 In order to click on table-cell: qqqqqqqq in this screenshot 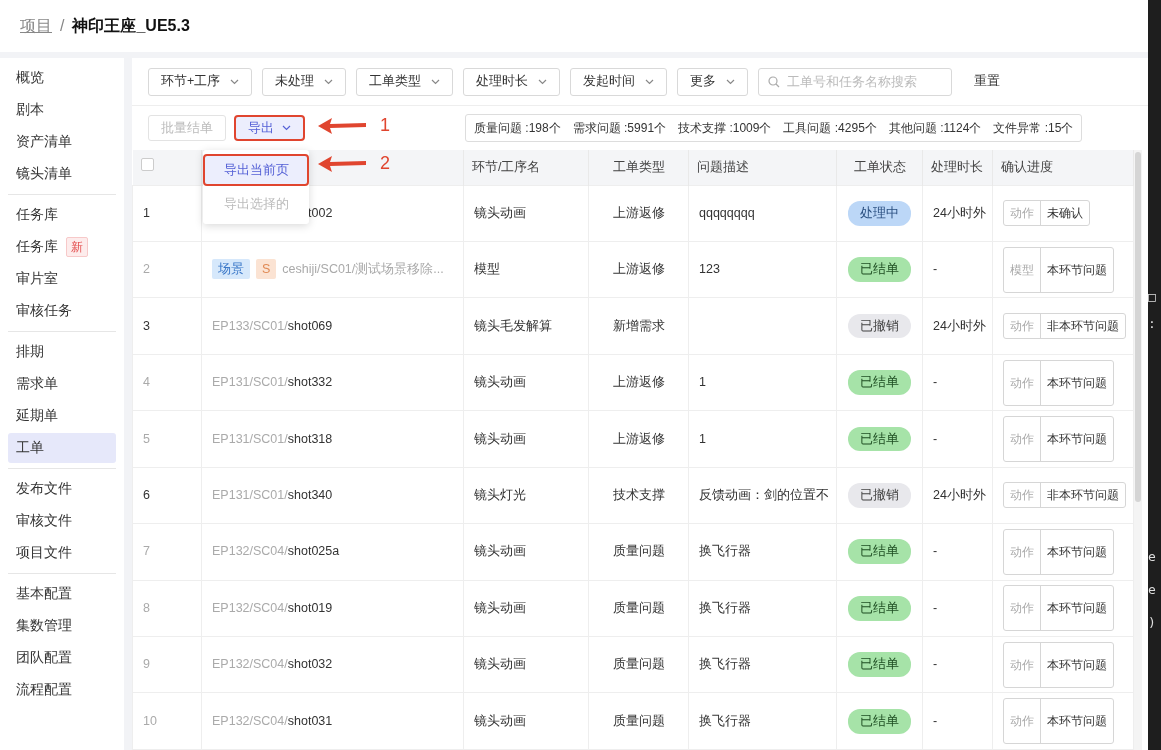, I will do `click(727, 212)`.